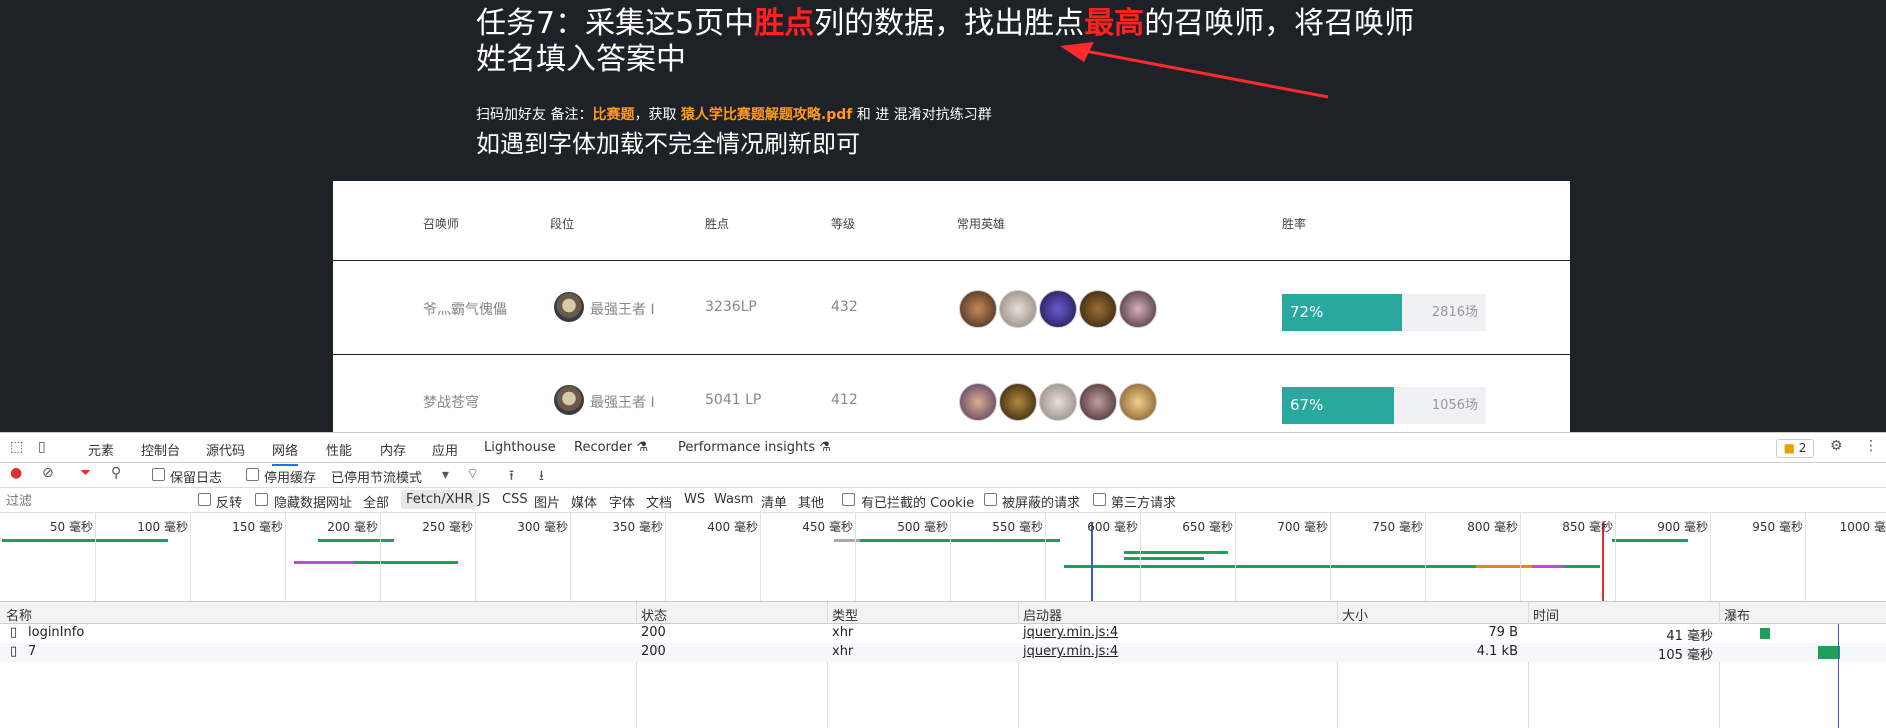  Describe the element at coordinates (511, 477) in the screenshot. I see `upload-icon: ⭱` at that location.